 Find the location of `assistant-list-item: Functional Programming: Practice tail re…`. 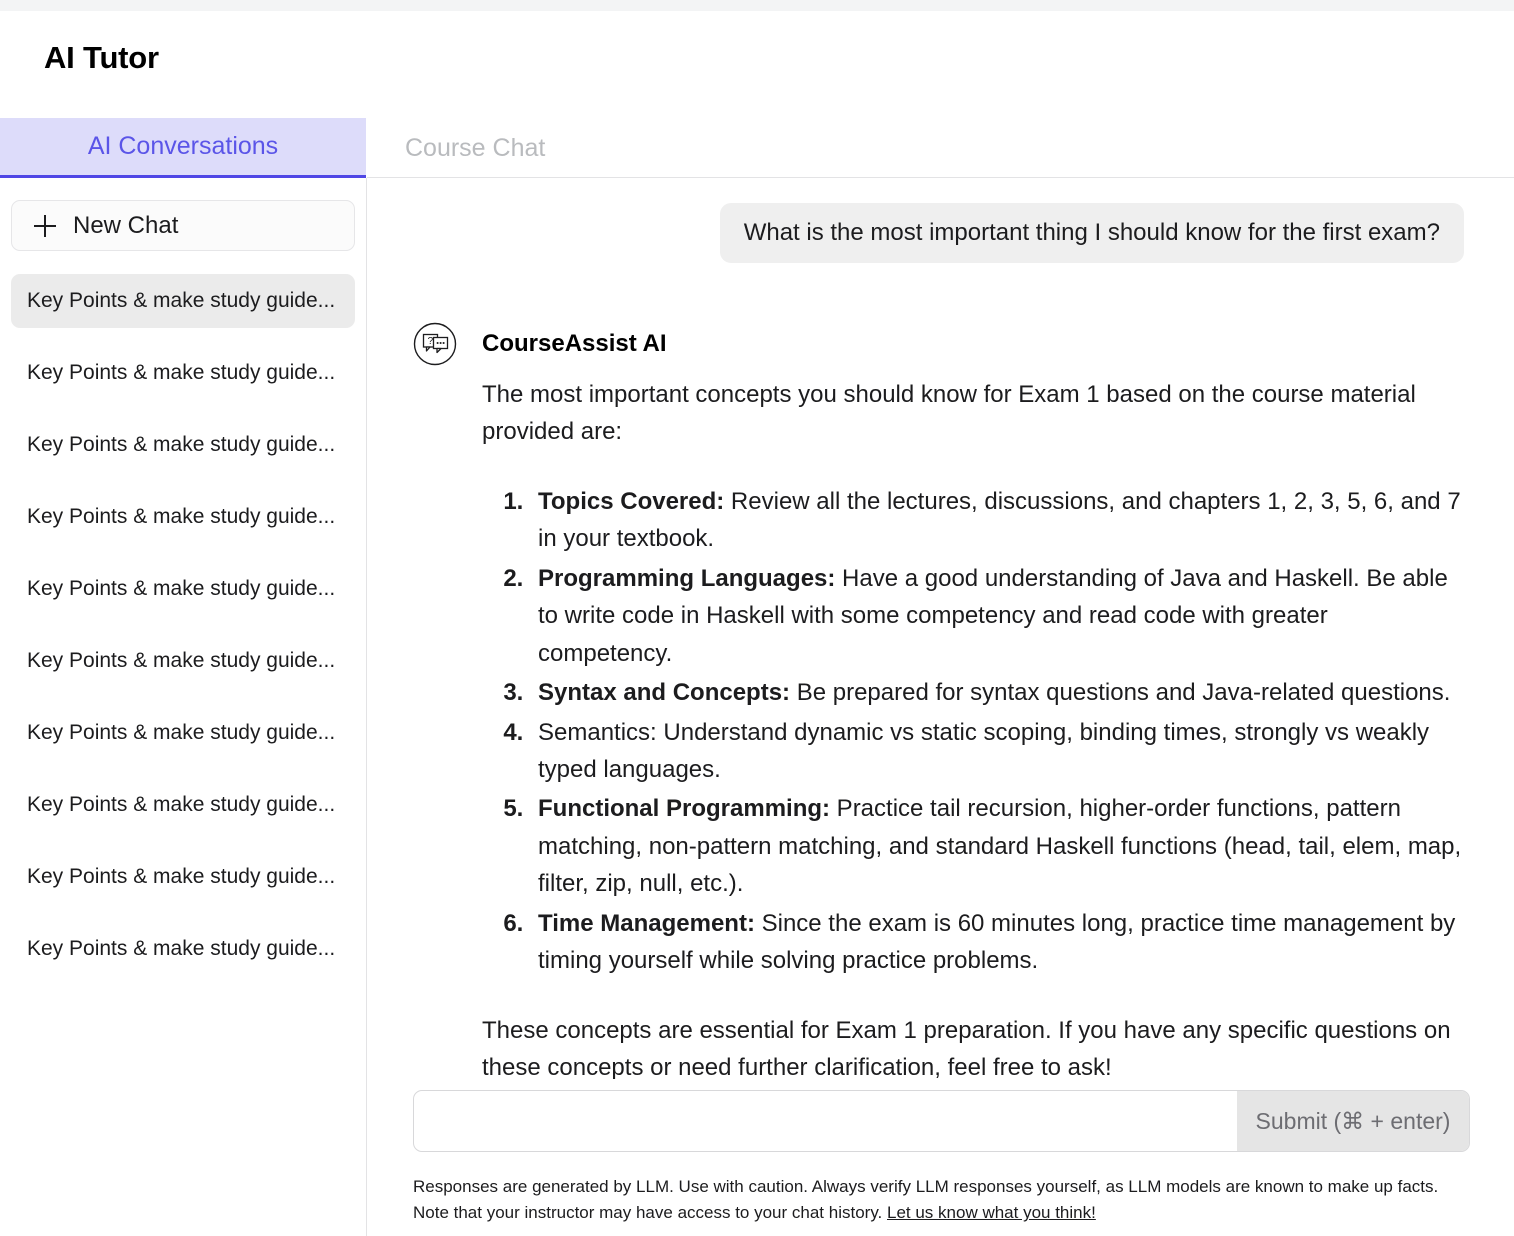

assistant-list-item: Functional Programming: Practice tail re… is located at coordinates (997, 846).